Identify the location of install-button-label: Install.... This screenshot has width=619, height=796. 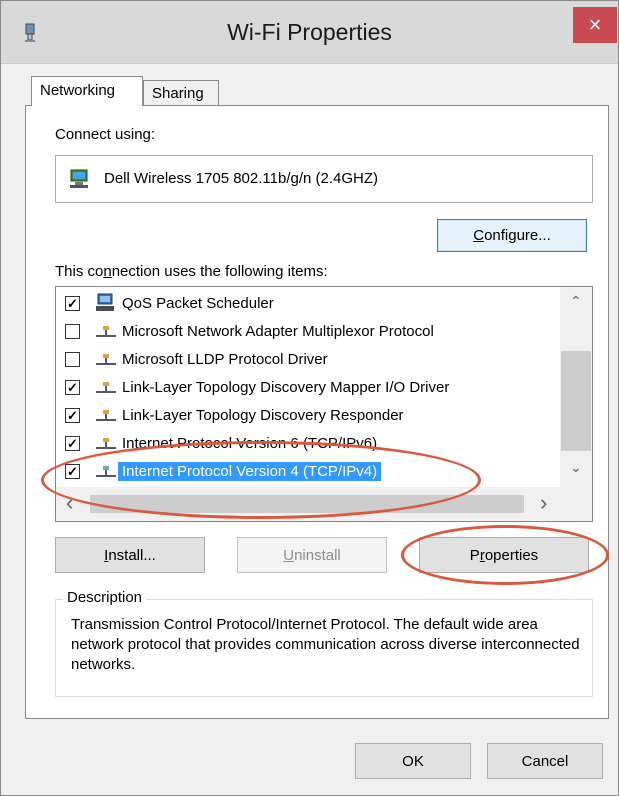
(130, 555).